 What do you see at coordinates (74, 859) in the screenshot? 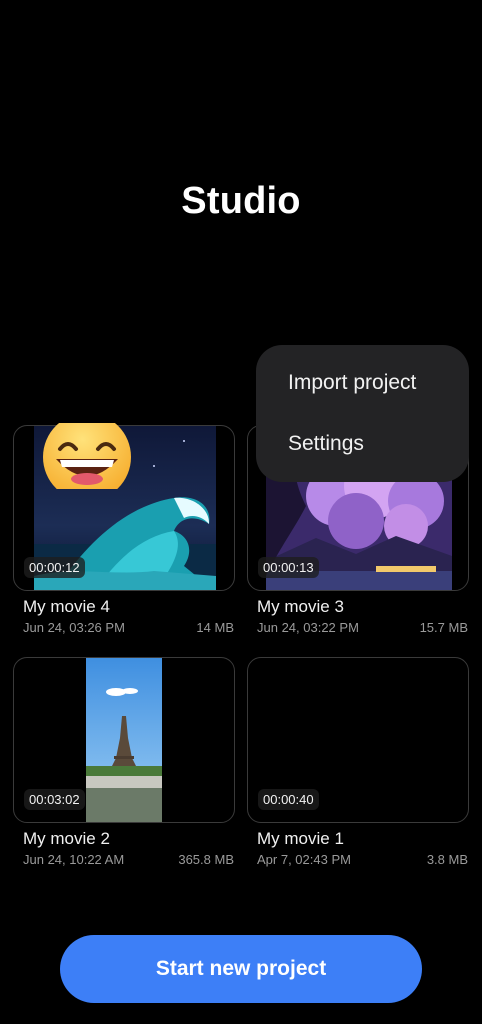
I see `project-date: Jun 24, 10:22 AM` at bounding box center [74, 859].